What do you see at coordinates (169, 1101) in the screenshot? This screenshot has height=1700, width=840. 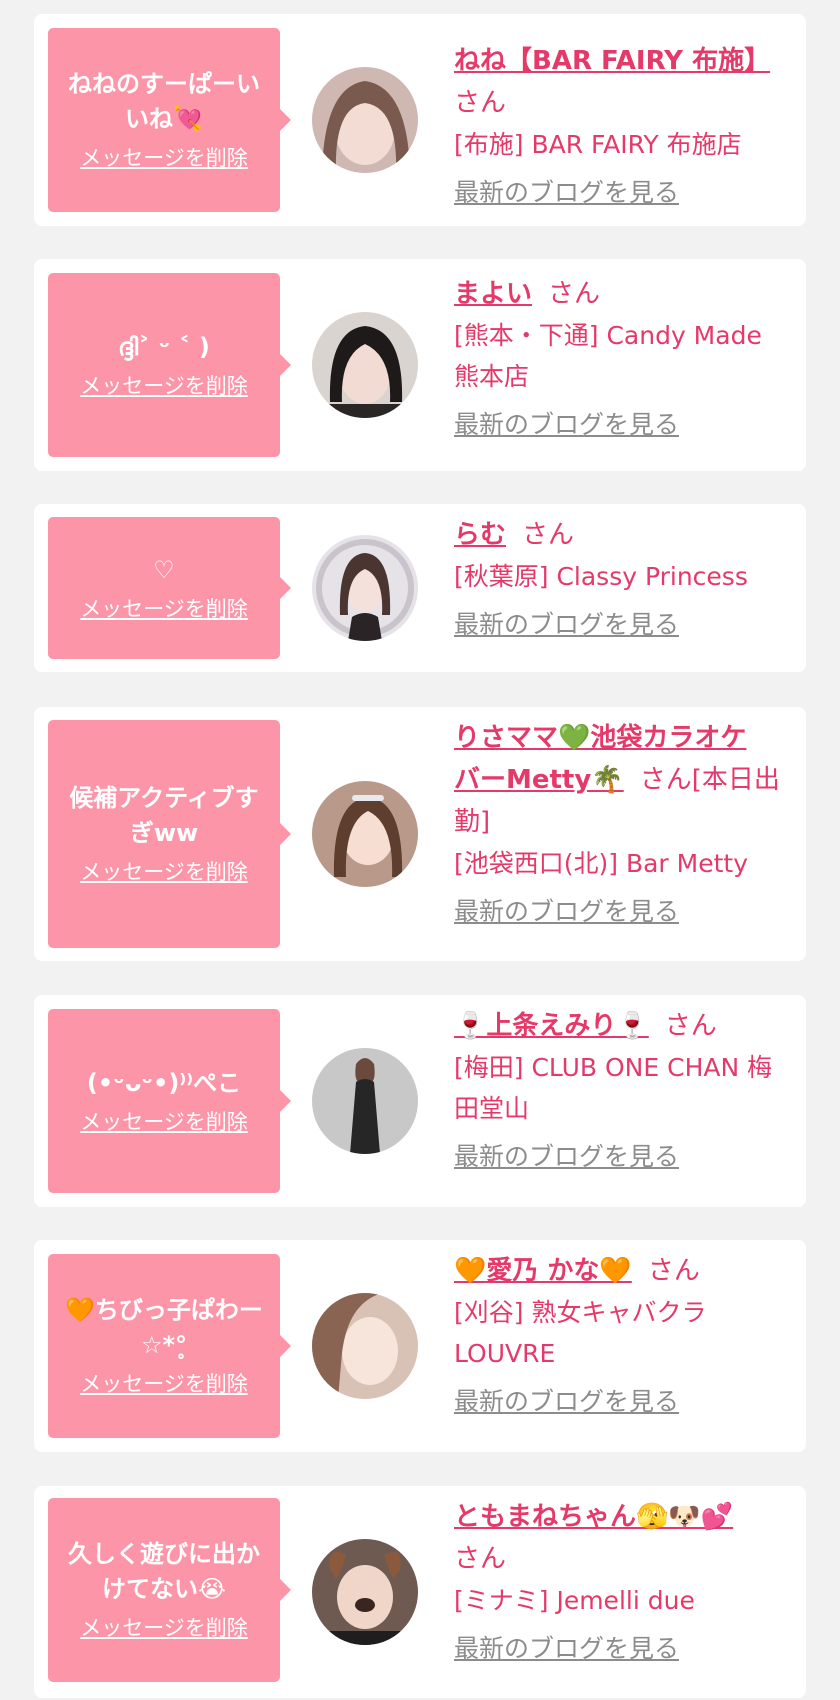 I see `message-bubble: (•ᵕᴗᵕ•)⁾⁾ぺこ メッセージを削除` at bounding box center [169, 1101].